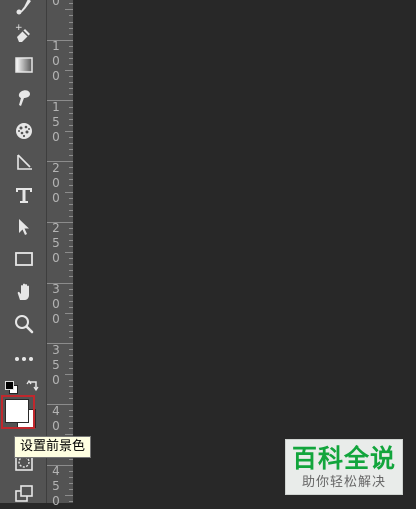 This screenshot has height=509, width=416. I want to click on ruler-label: 0, so click(56, 4).